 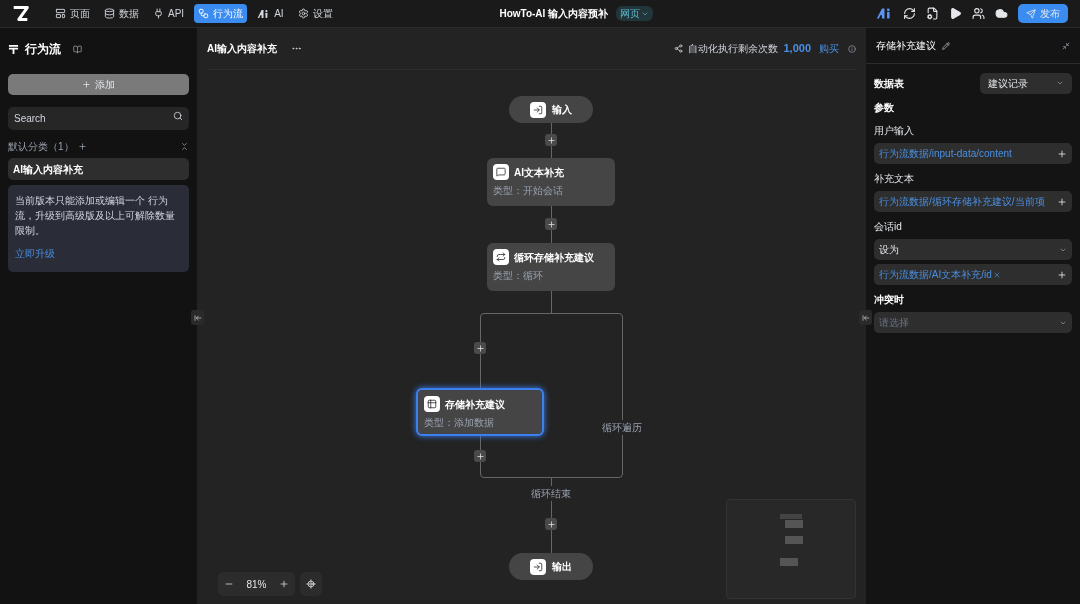 I want to click on add-category-icon, so click(x=82, y=146).